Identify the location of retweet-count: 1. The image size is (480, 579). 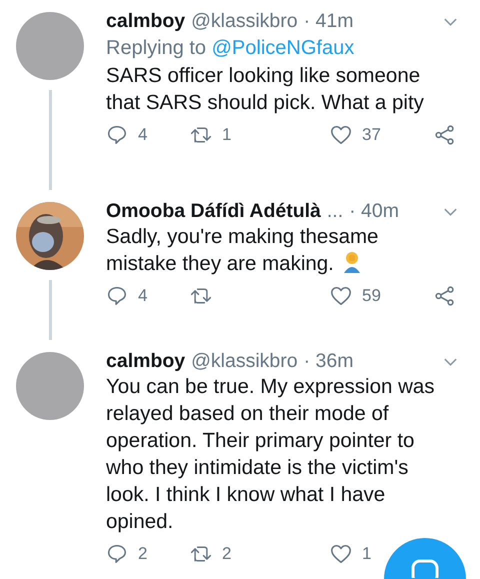
(227, 135).